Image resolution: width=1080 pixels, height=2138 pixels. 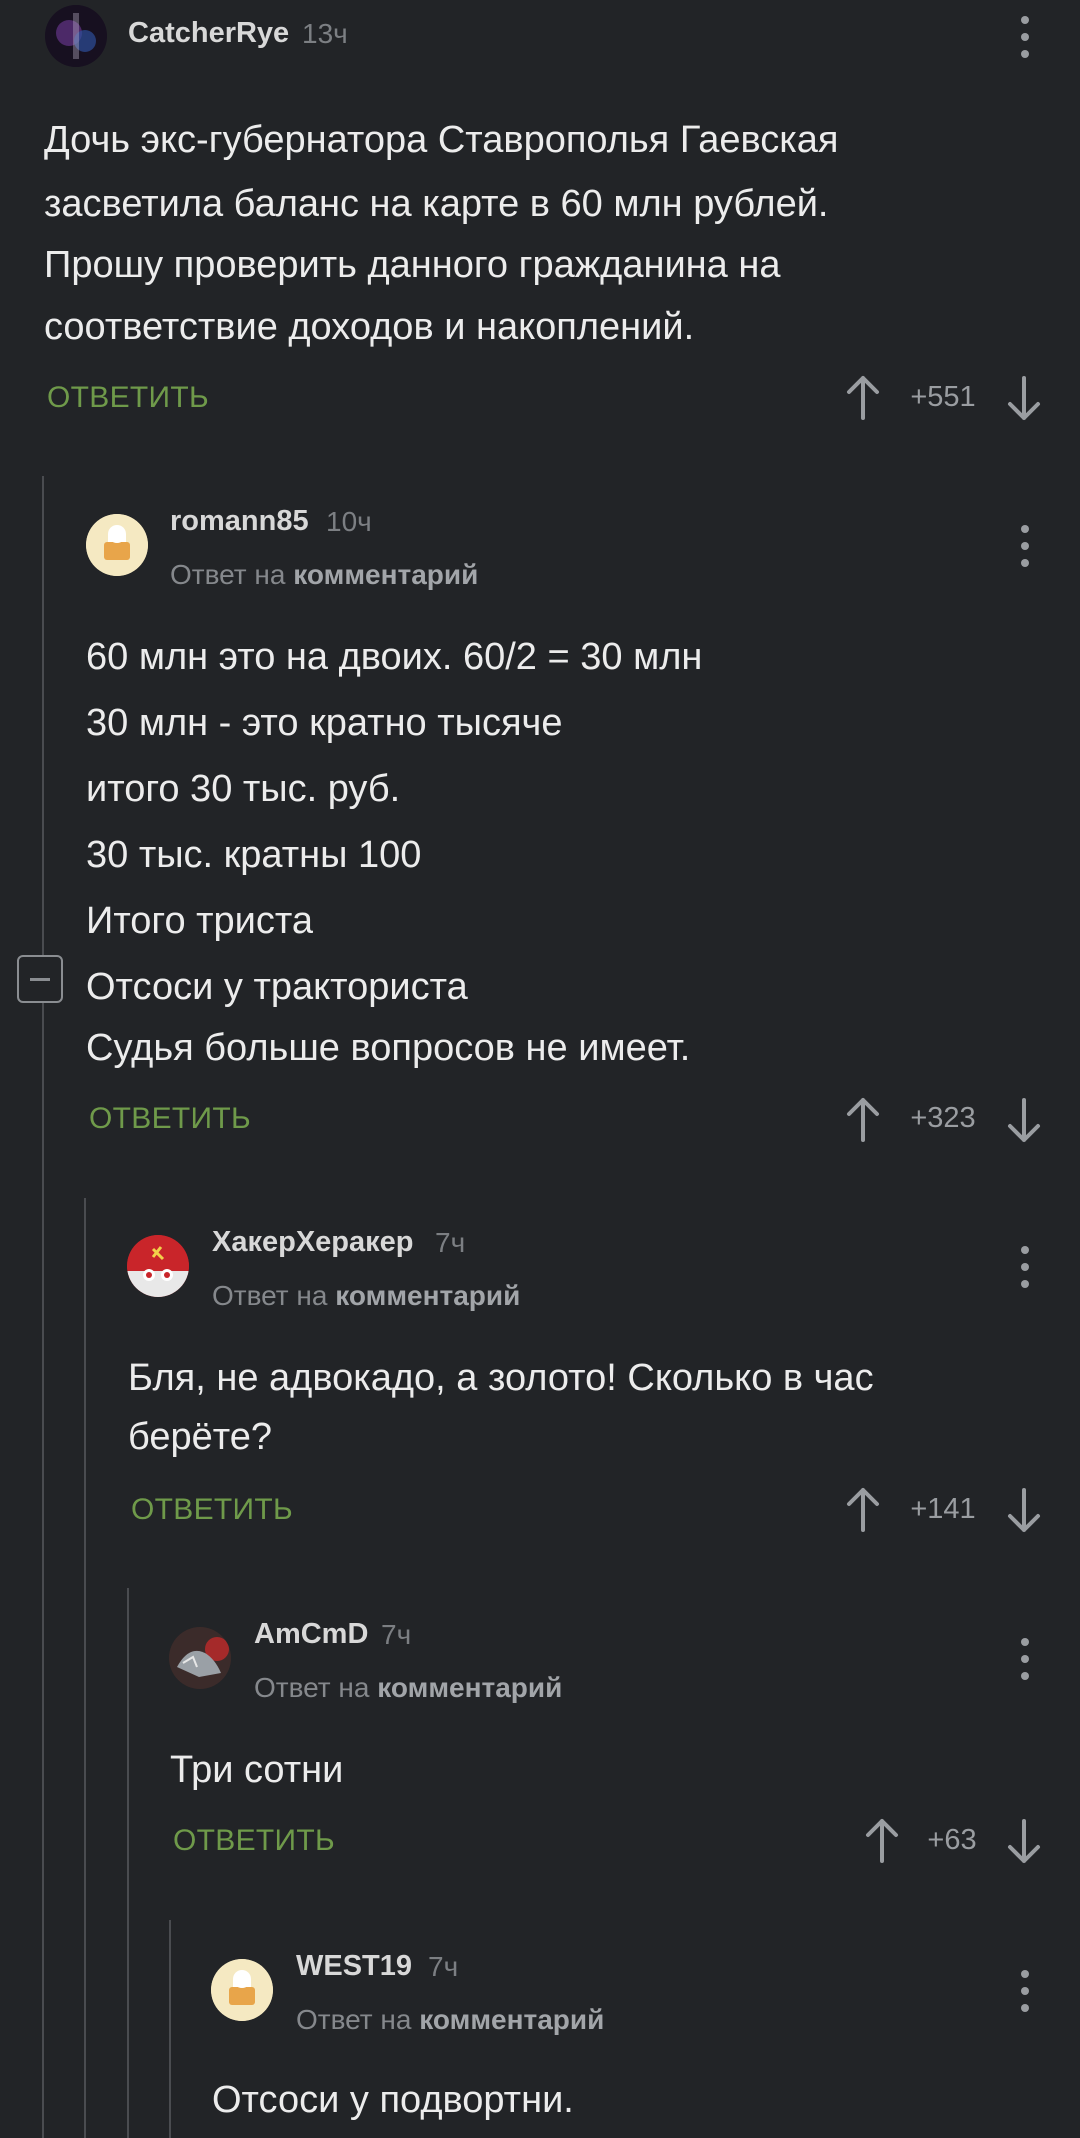 What do you see at coordinates (208, 33) in the screenshot?
I see `author-name: CatcherRye` at bounding box center [208, 33].